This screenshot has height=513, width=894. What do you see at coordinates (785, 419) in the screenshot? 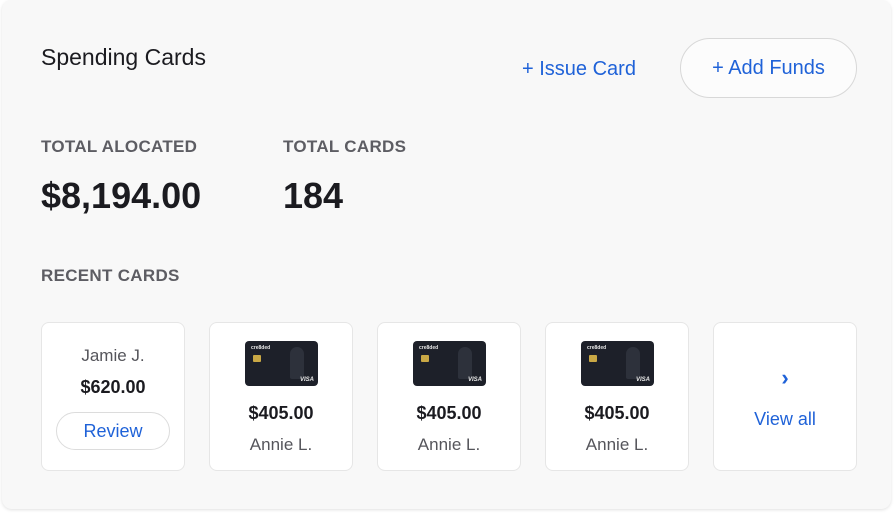
I see `view-all-link: View all` at bounding box center [785, 419].